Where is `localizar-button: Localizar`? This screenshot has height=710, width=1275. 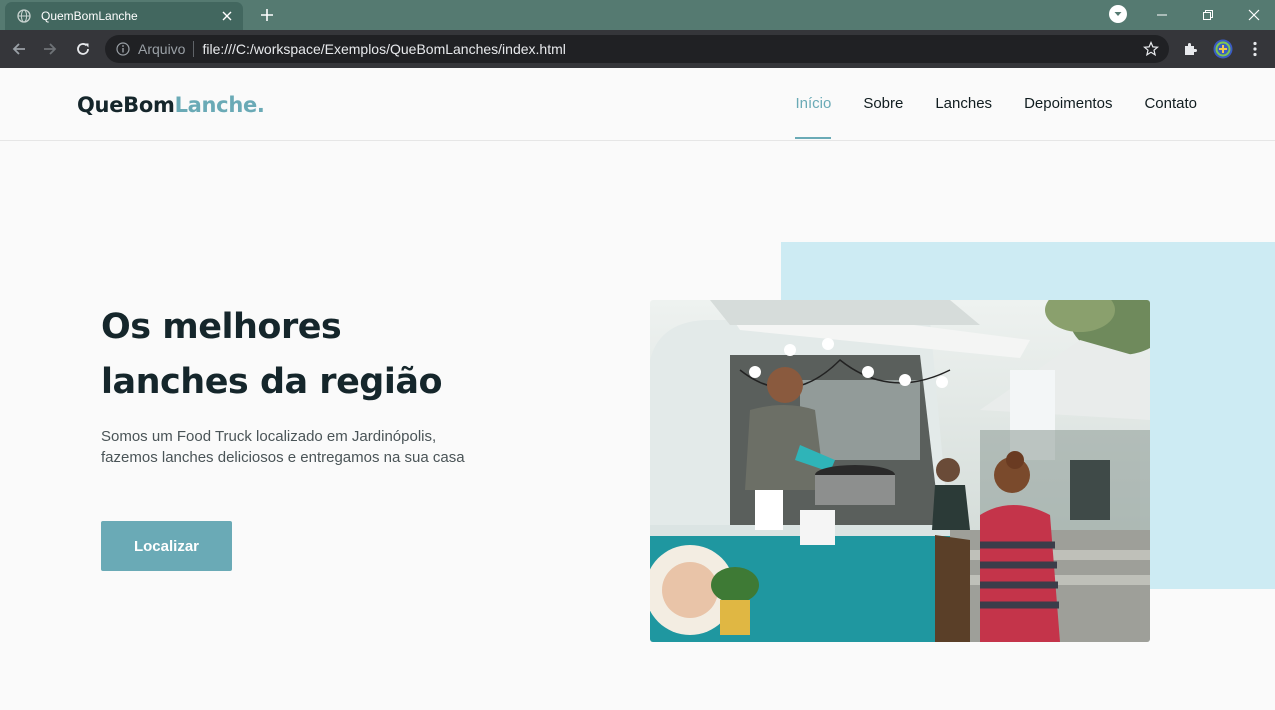 localizar-button: Localizar is located at coordinates (166, 546).